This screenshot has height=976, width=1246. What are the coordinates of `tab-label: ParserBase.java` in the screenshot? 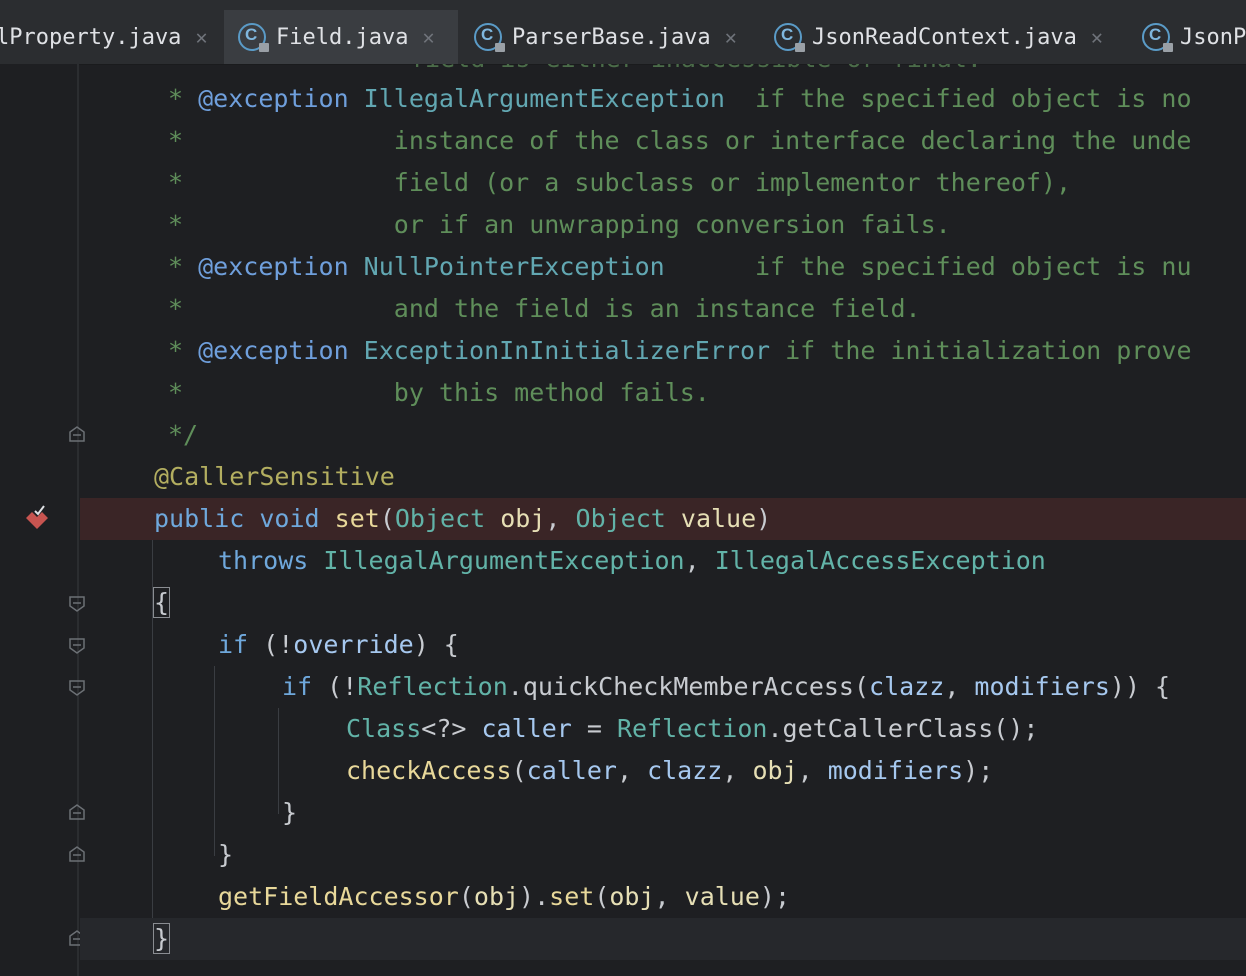 It's located at (611, 37).